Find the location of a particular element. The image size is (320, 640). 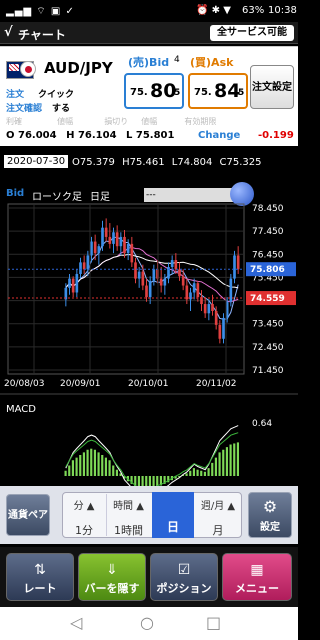

position-label: ポジション is located at coordinates (184, 588).